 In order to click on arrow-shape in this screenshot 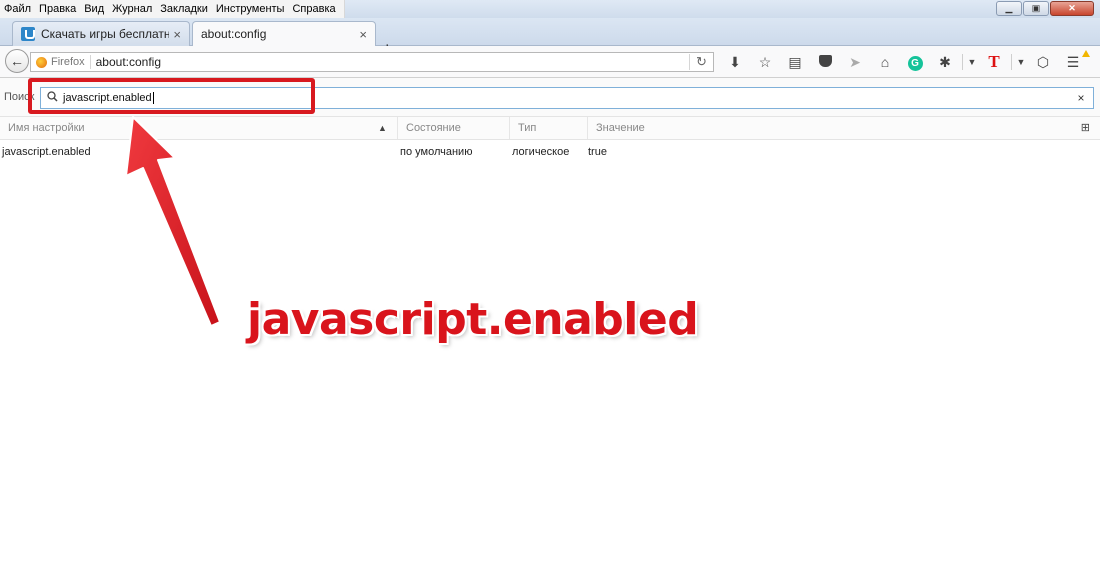, I will do `click(173, 221)`.